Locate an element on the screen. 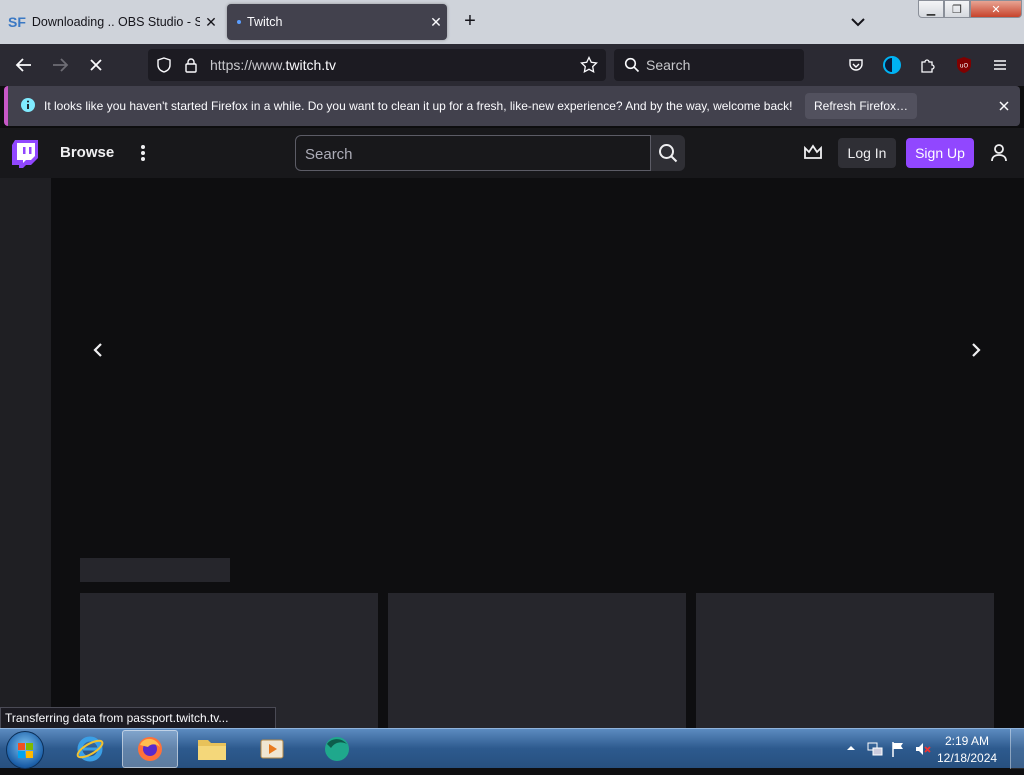 This screenshot has width=1024, height=775. back-arrow-icon is located at coordinates (23, 65).